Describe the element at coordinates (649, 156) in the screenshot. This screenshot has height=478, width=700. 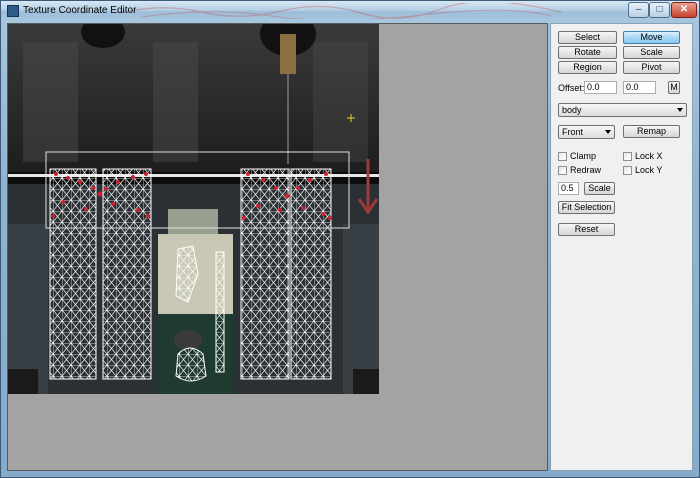
I see `lock-x-label: Lock X` at that location.